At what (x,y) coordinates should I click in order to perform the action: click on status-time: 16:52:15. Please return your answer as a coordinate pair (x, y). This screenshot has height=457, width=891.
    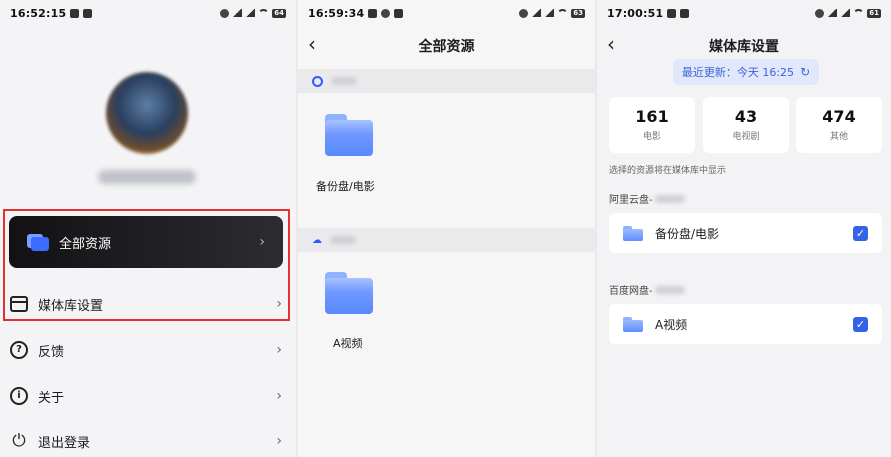
    Looking at the image, I should click on (38, 13).